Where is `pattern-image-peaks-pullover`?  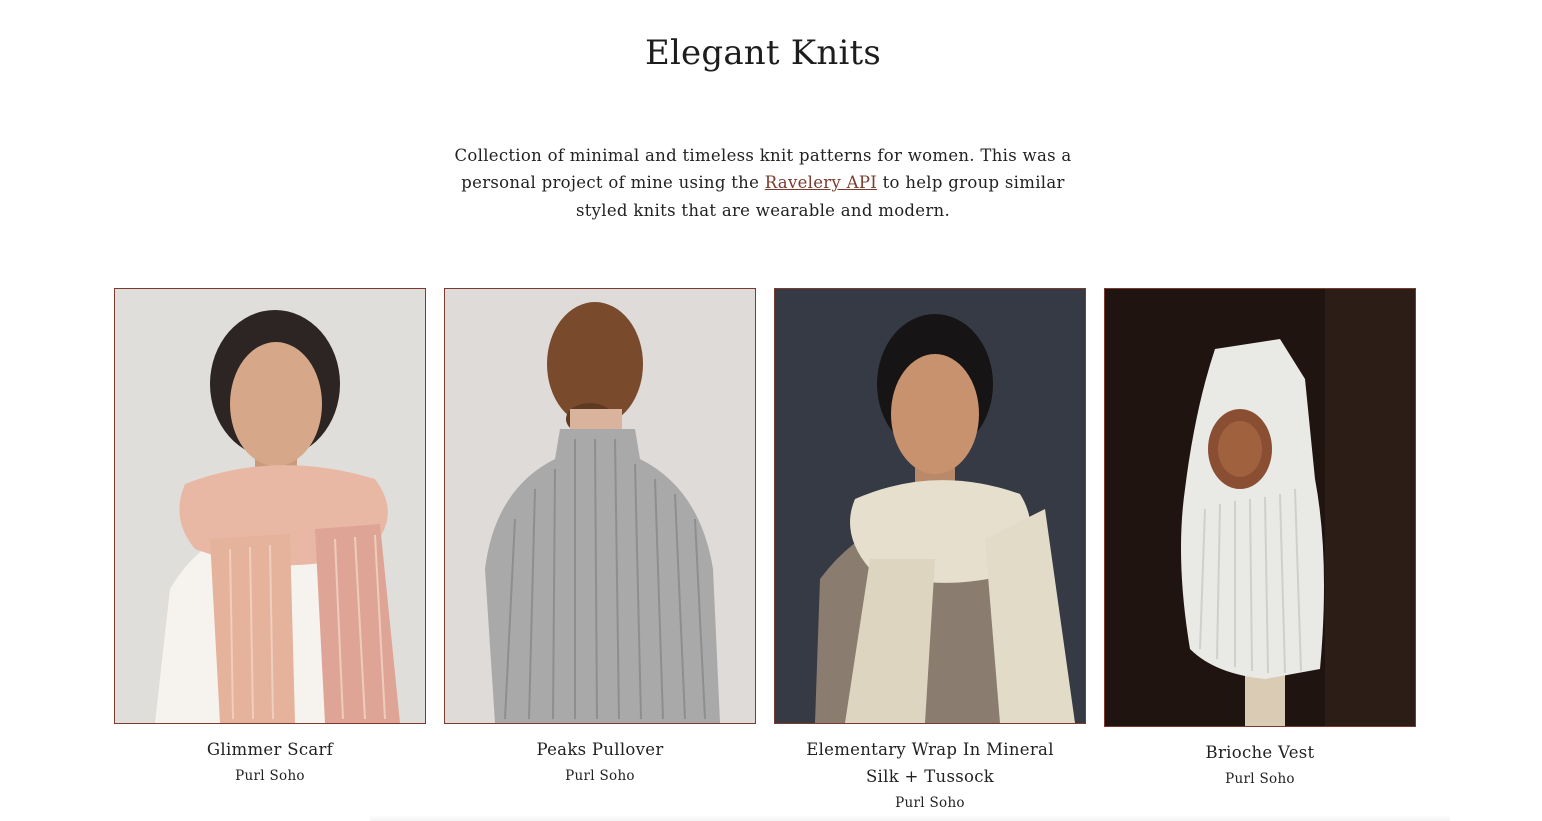
pattern-image-peaks-pullover is located at coordinates (600, 506).